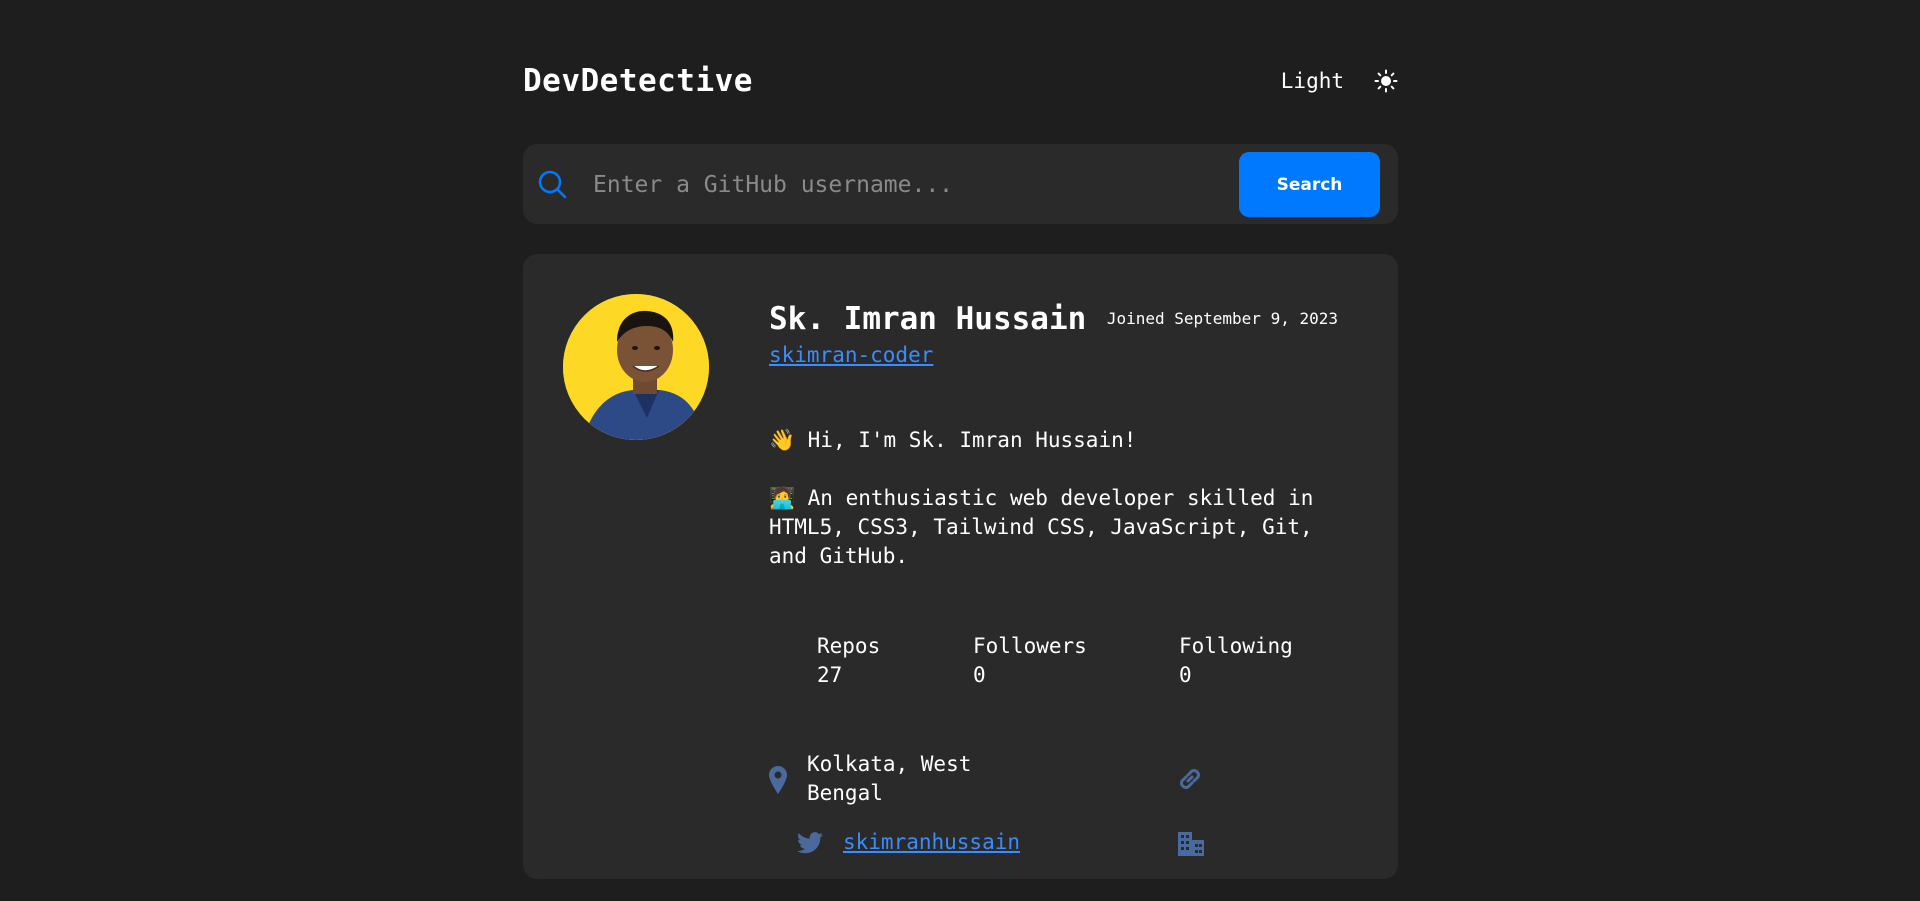  I want to click on link-icon, so click(1190, 779).